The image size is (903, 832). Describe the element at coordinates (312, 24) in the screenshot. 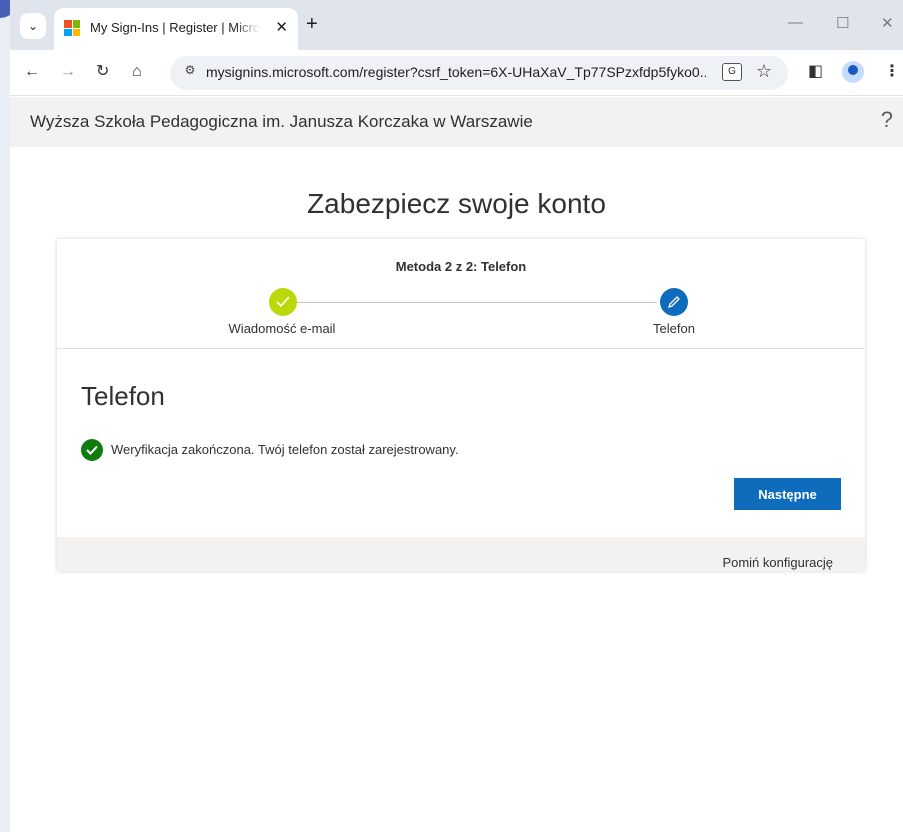

I see `new-tab-icon: +` at that location.